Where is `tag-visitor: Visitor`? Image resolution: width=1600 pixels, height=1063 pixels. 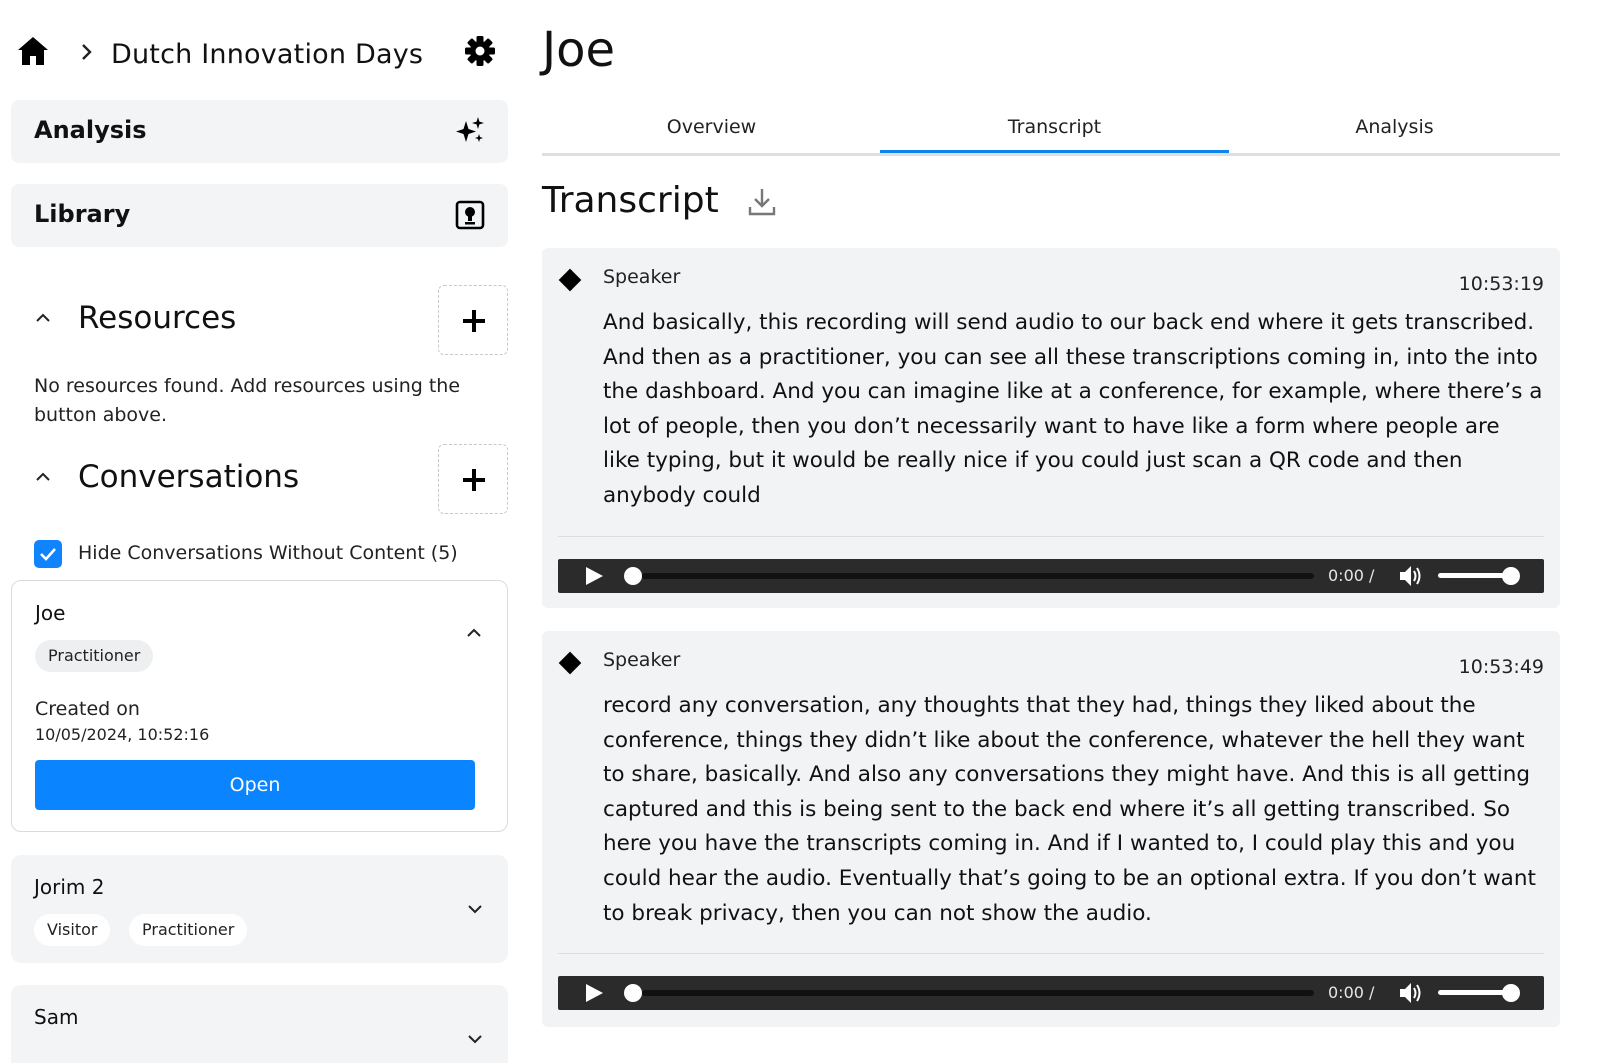
tag-visitor: Visitor is located at coordinates (72, 930).